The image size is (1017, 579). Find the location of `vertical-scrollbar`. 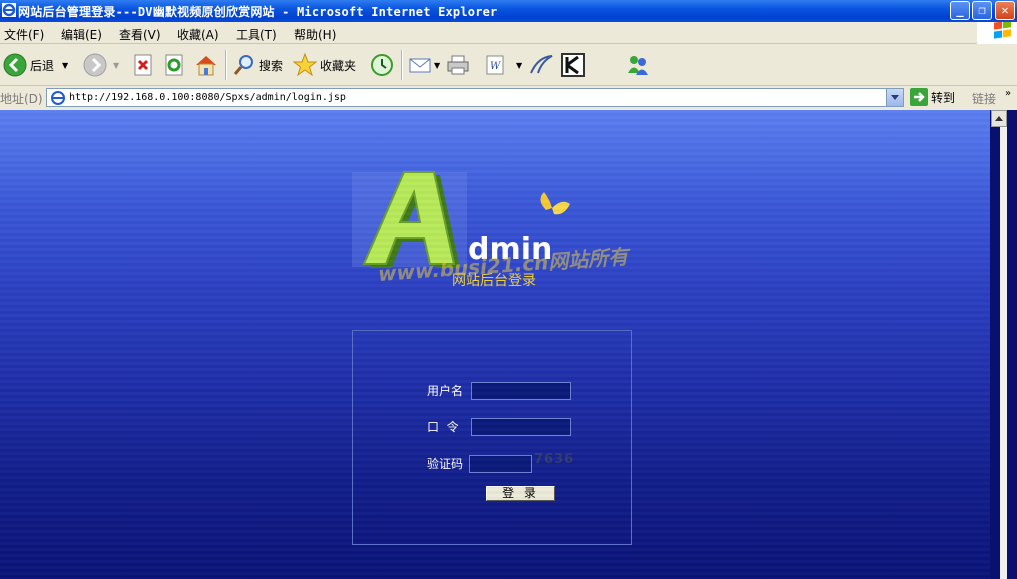

vertical-scrollbar is located at coordinates (1003, 344).